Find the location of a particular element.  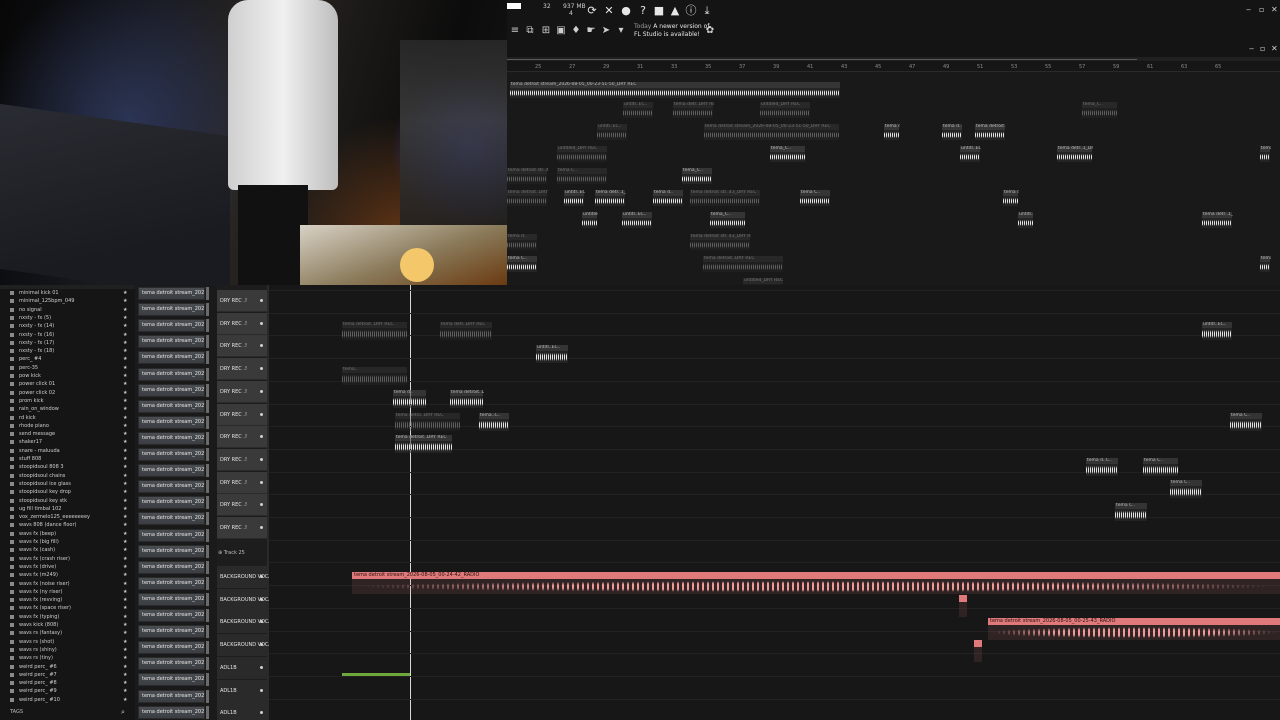

browser-item: wavs fx (revving) ★ is located at coordinates (67, 600).